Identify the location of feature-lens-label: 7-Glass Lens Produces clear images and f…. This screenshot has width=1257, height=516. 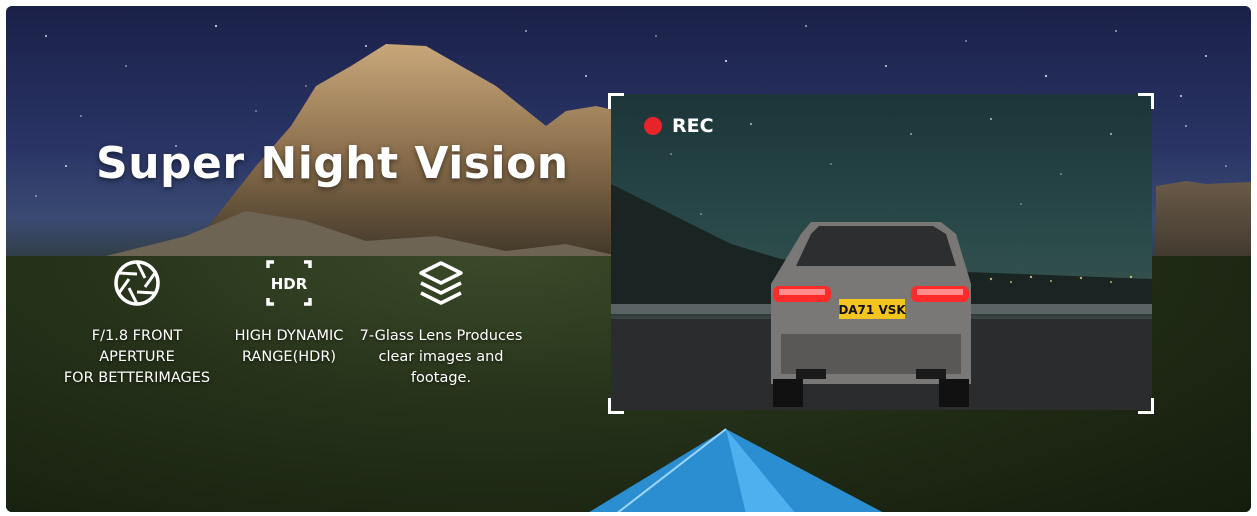
(441, 357).